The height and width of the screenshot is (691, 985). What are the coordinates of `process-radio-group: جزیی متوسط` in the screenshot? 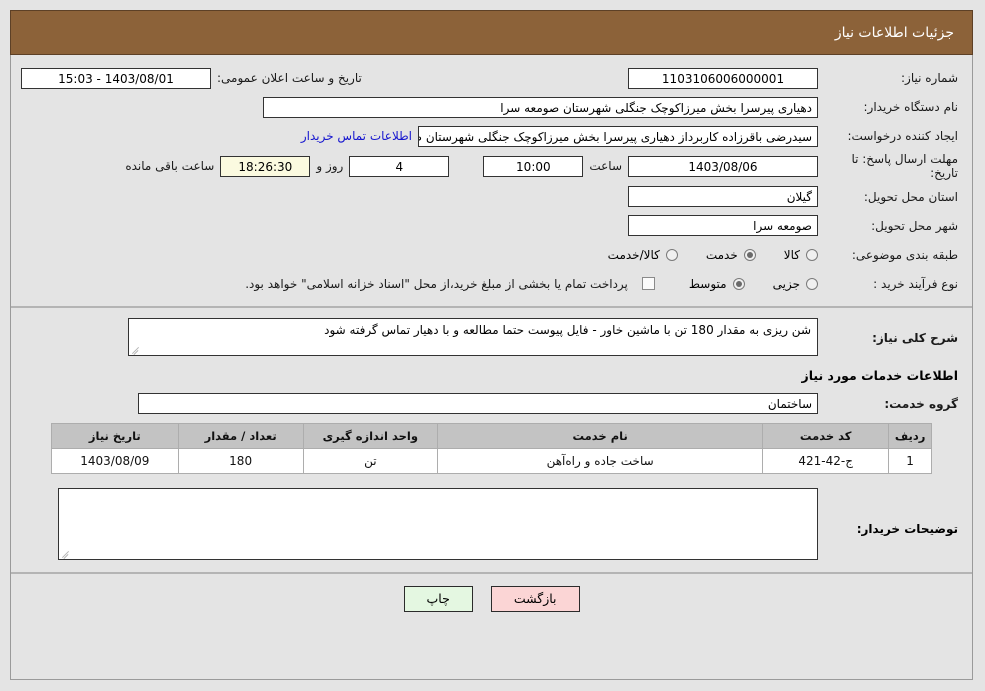 It's located at (739, 284).